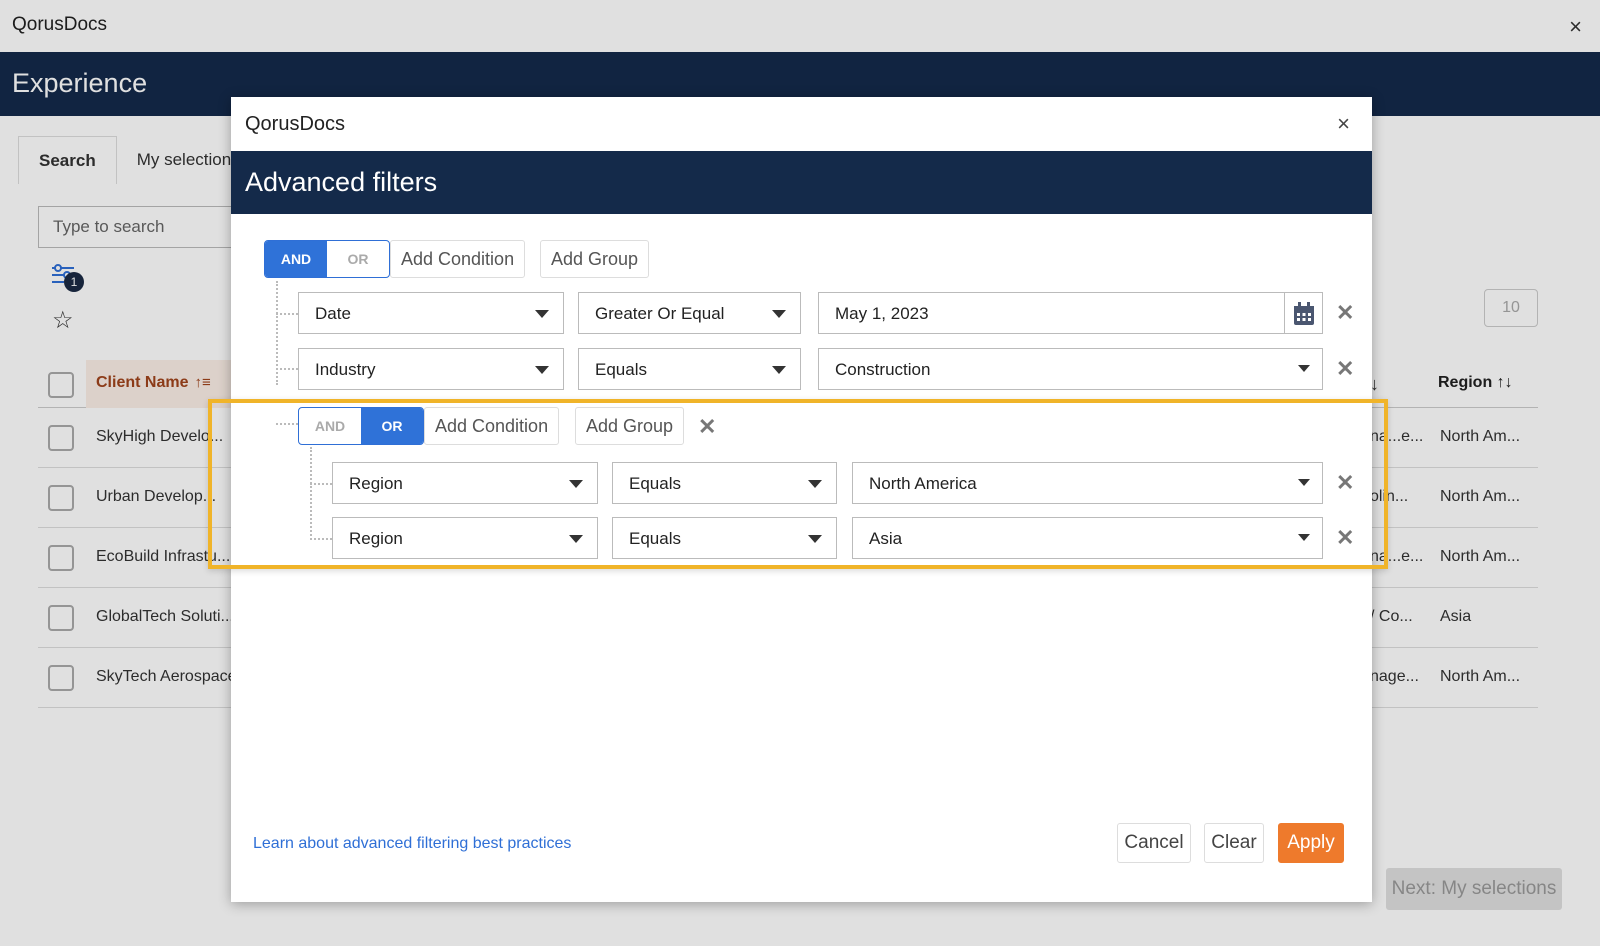 The height and width of the screenshot is (946, 1600). What do you see at coordinates (1087, 538) in the screenshot?
I see `condition-value-select: Asia` at bounding box center [1087, 538].